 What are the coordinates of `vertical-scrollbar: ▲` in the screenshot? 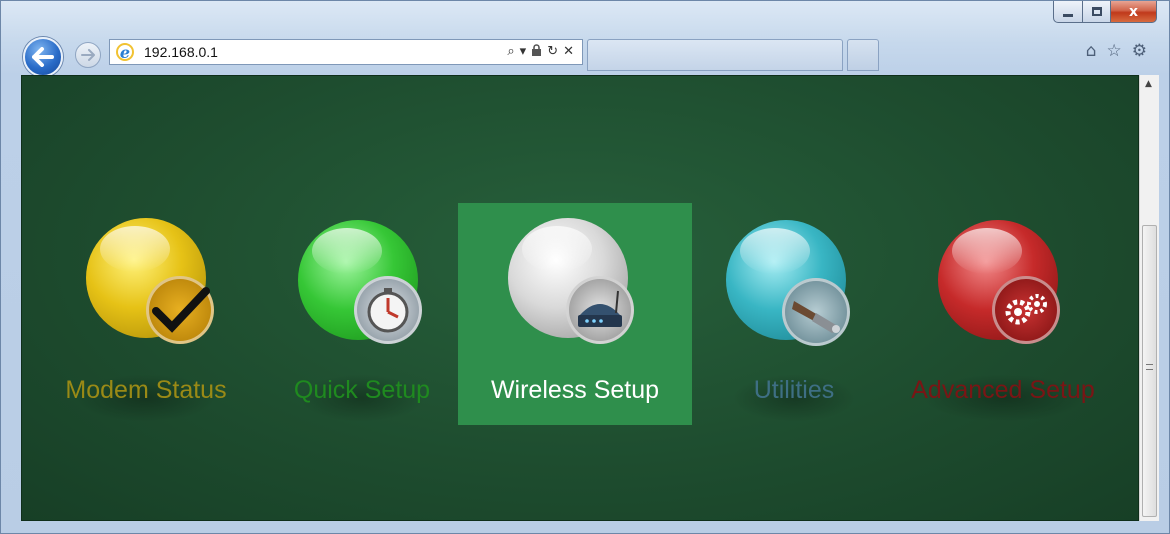 It's located at (1149, 298).